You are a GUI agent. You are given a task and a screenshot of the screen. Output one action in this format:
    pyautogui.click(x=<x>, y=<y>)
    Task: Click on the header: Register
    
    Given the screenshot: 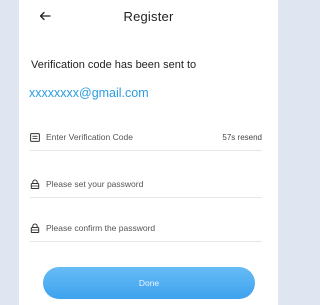 What is the action you would take?
    pyautogui.click(x=148, y=17)
    